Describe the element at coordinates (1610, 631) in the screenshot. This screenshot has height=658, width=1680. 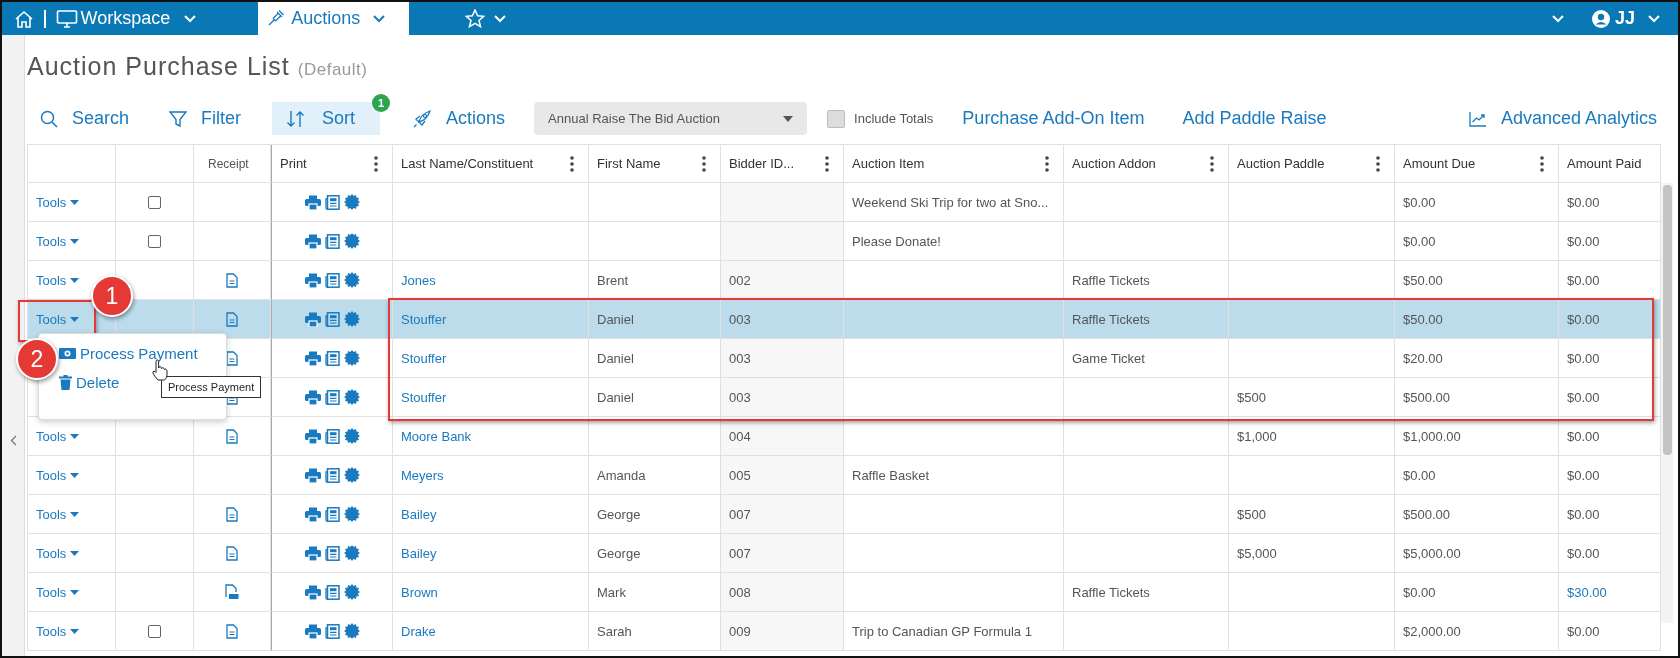
I see `table-cell: $0.00` at that location.